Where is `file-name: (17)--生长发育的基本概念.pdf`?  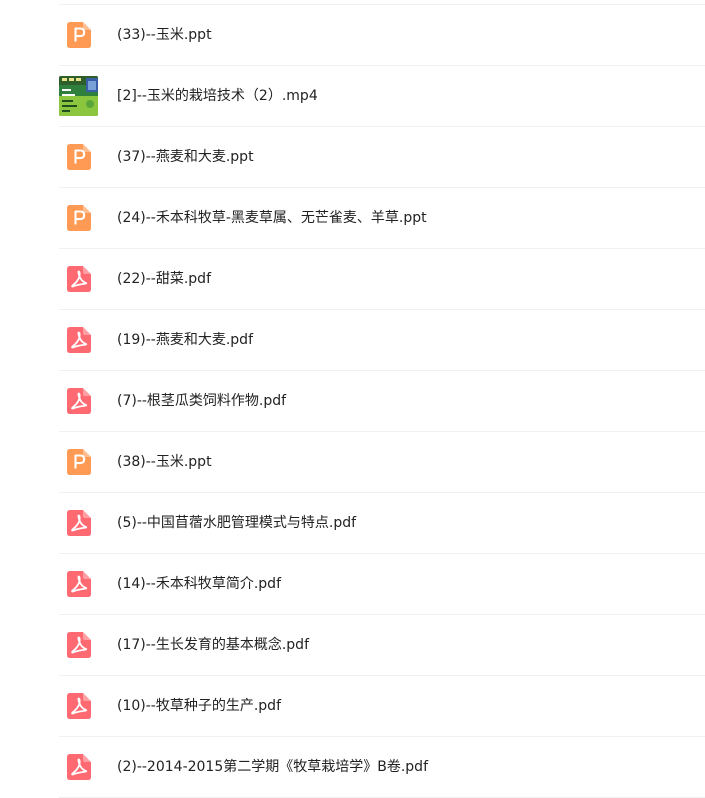
file-name: (17)--生长发育的基本概念.pdf is located at coordinates (213, 645).